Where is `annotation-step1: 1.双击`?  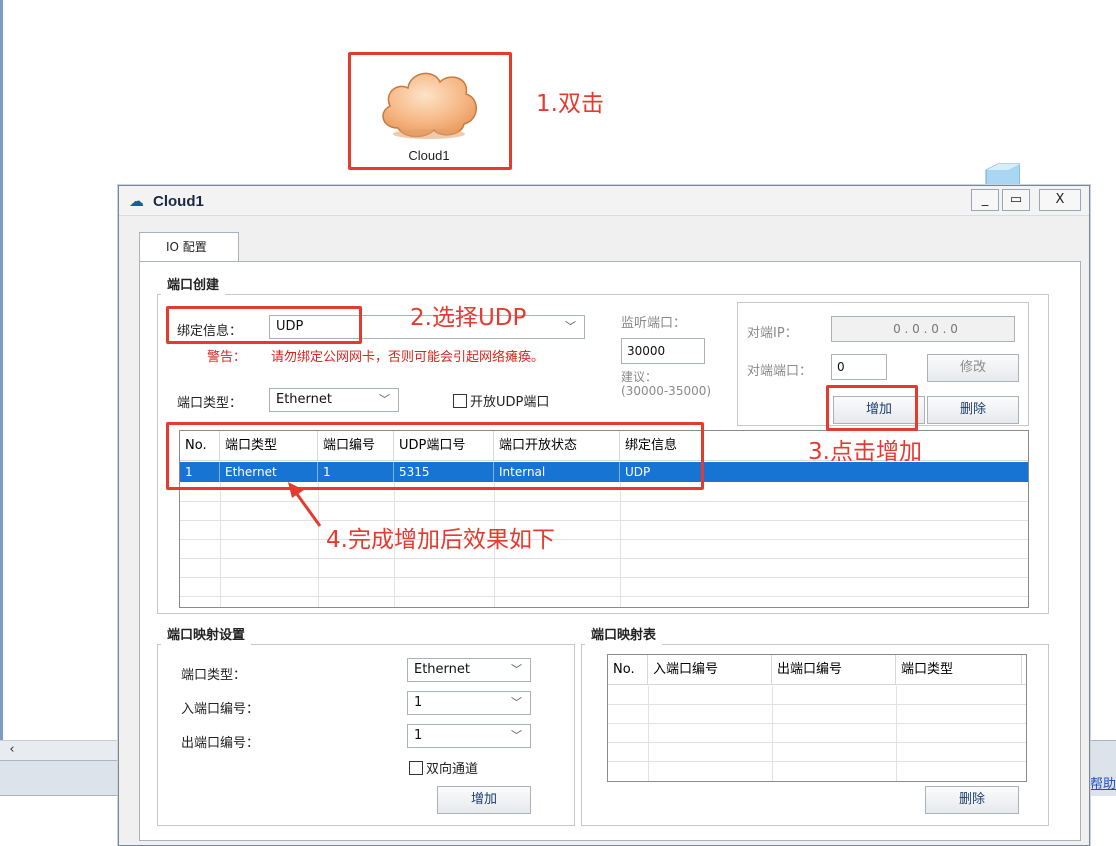
annotation-step1: 1.双击 is located at coordinates (570, 104).